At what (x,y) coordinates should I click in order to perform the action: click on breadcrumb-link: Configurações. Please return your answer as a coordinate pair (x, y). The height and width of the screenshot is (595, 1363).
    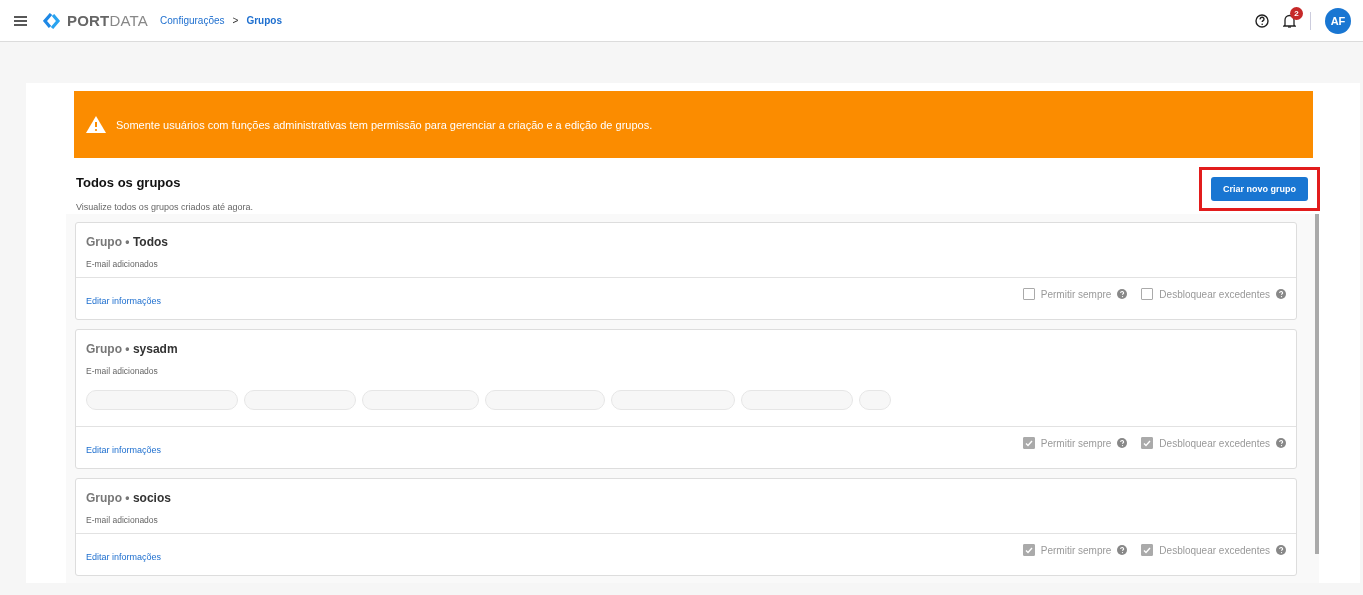
    Looking at the image, I should click on (192, 20).